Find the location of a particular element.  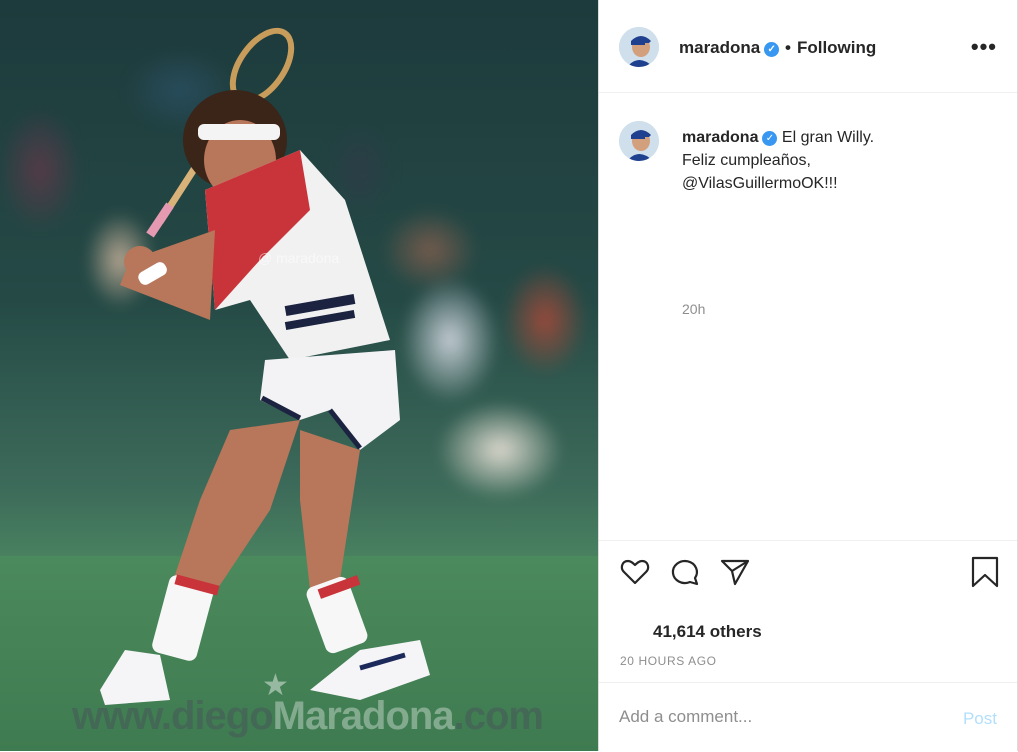

watermark-part-2: Maradona is located at coordinates (363, 716).